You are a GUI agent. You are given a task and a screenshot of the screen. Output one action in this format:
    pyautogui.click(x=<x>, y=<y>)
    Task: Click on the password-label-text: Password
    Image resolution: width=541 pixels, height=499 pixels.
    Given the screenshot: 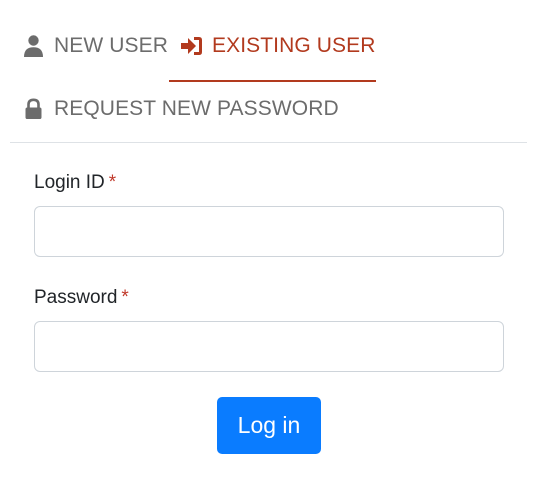 What is the action you would take?
    pyautogui.click(x=76, y=297)
    